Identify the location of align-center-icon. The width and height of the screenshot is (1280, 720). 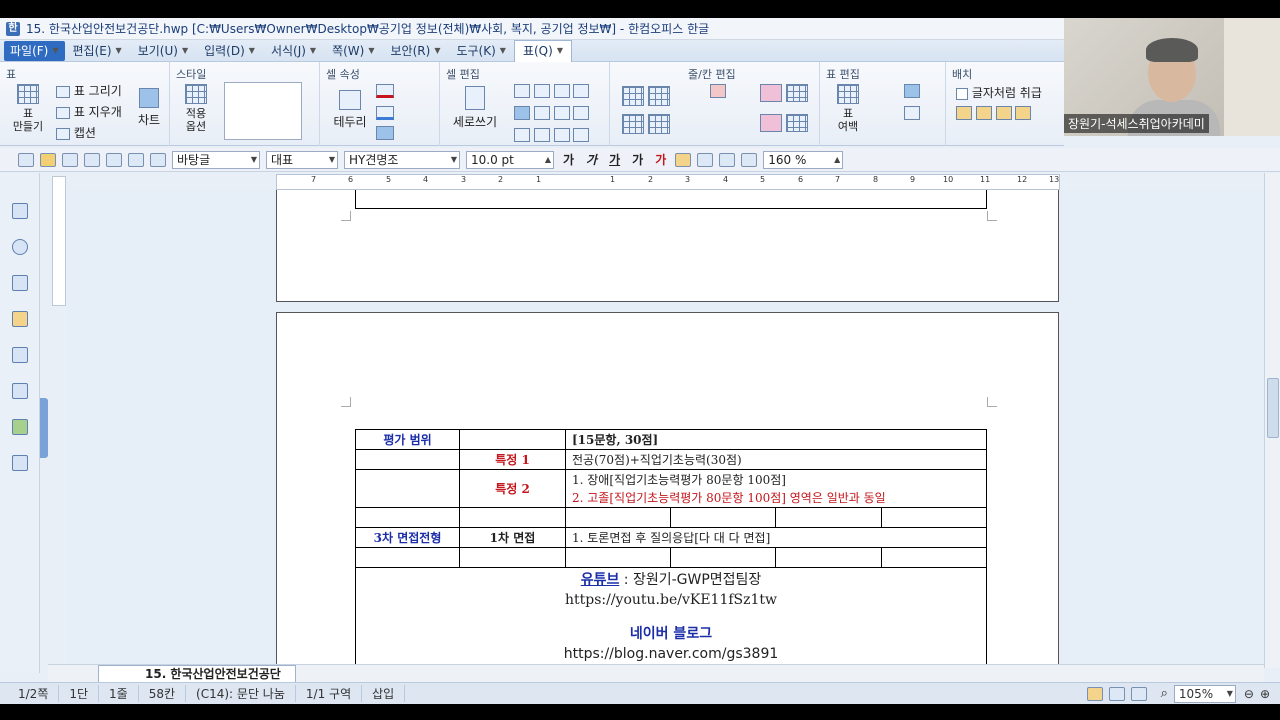
(727, 159).